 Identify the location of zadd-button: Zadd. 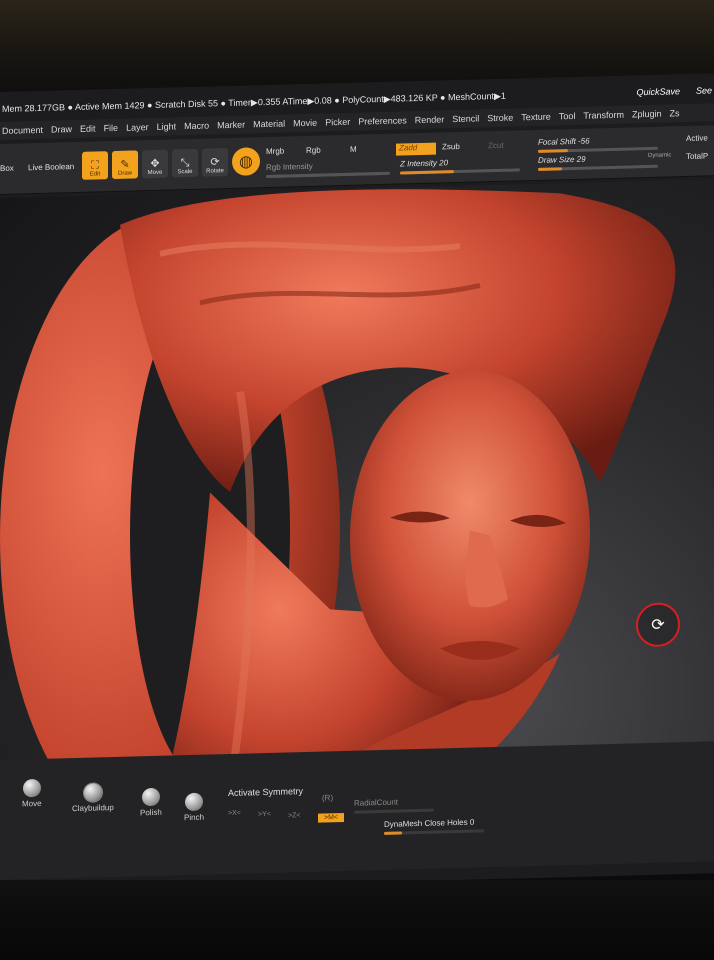
(416, 149).